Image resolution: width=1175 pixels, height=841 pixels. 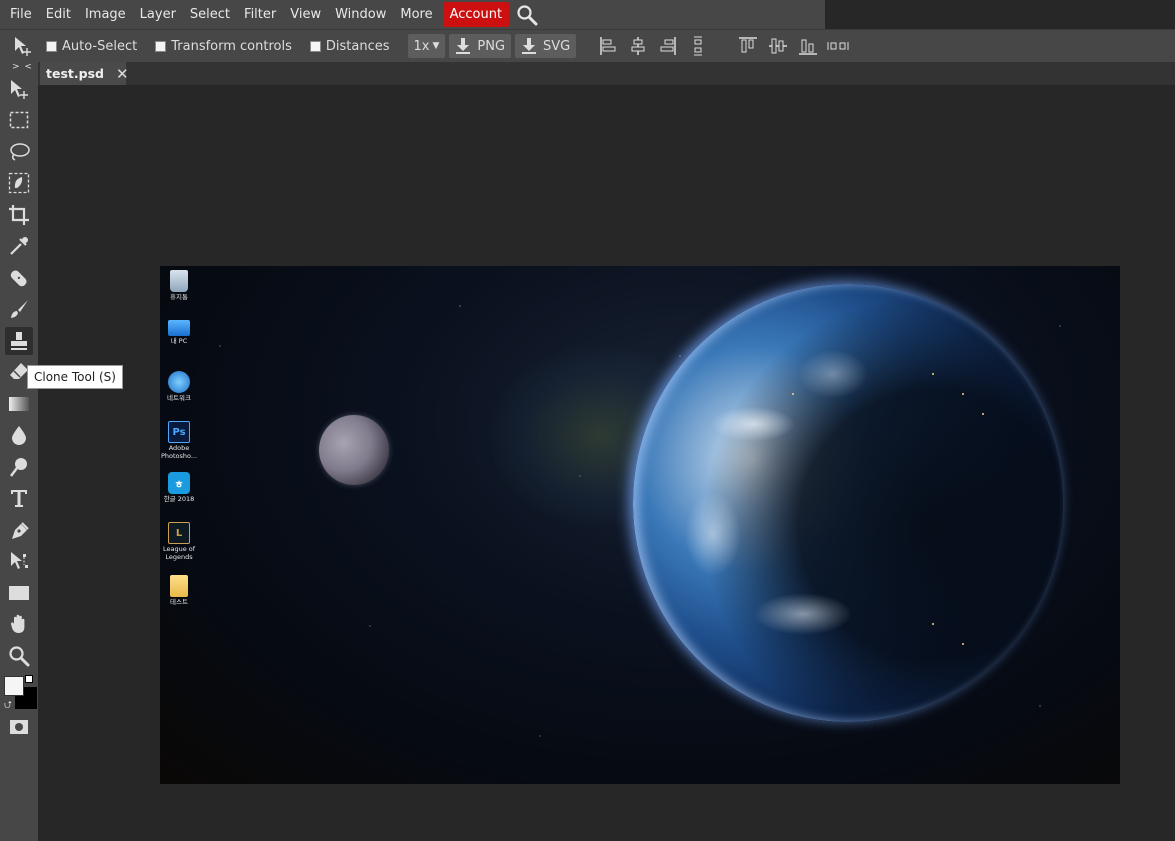 I want to click on clone-stamp-tool, so click(x=19, y=341).